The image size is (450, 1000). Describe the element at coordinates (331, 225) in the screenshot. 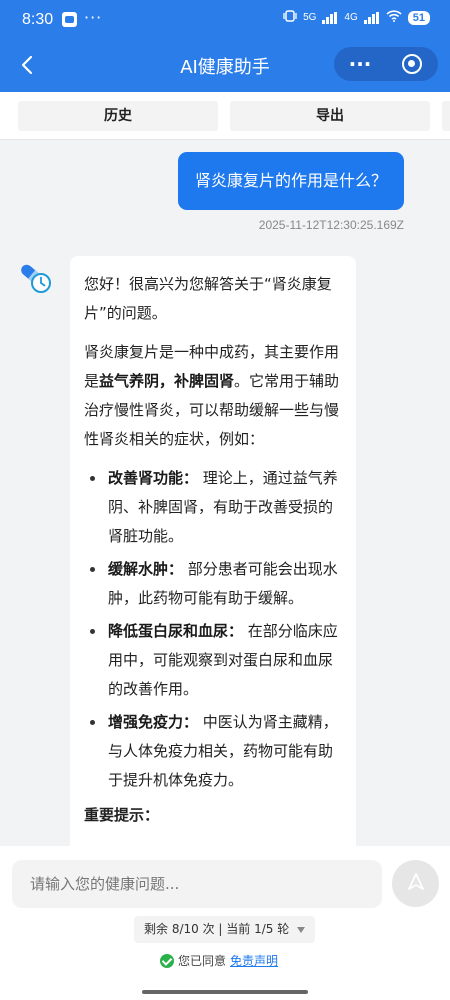

I see `message-timestamp: 2025-11-12T12:30:25.169Z` at that location.